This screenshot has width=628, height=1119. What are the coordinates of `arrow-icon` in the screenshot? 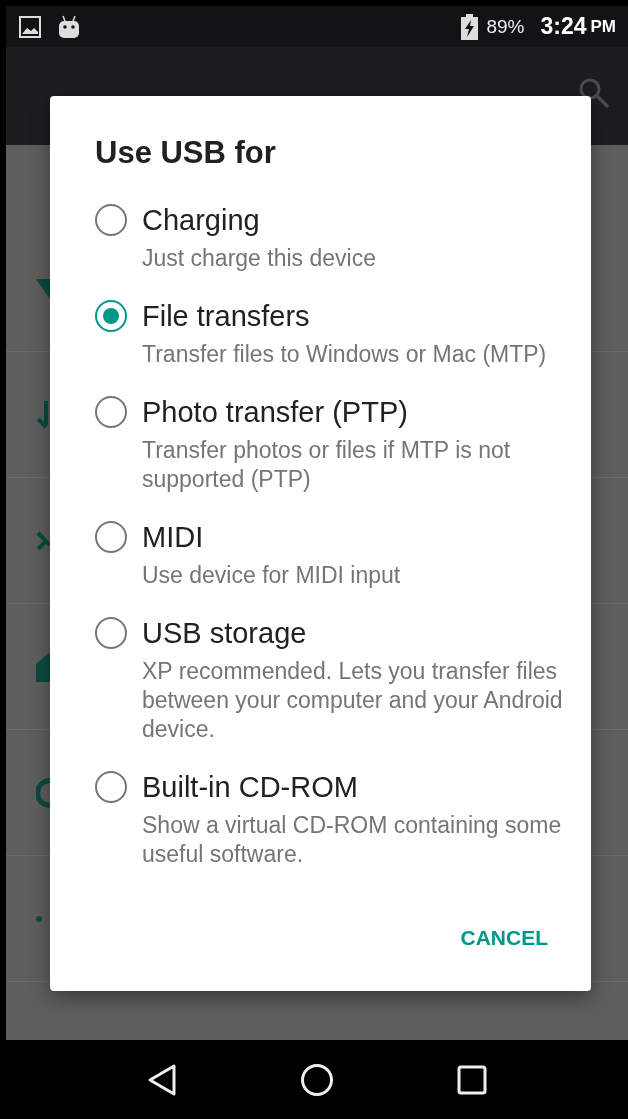 It's located at (43, 414).